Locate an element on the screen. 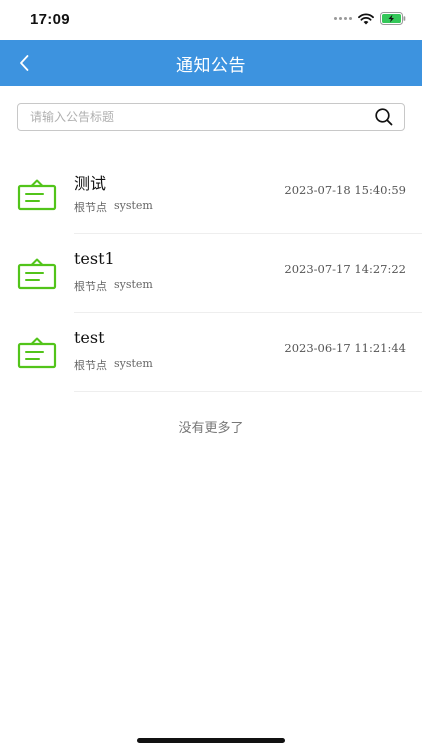 This screenshot has width=422, height=750. notice-date: 2023-07-18 15:40:59 is located at coordinates (345, 190).